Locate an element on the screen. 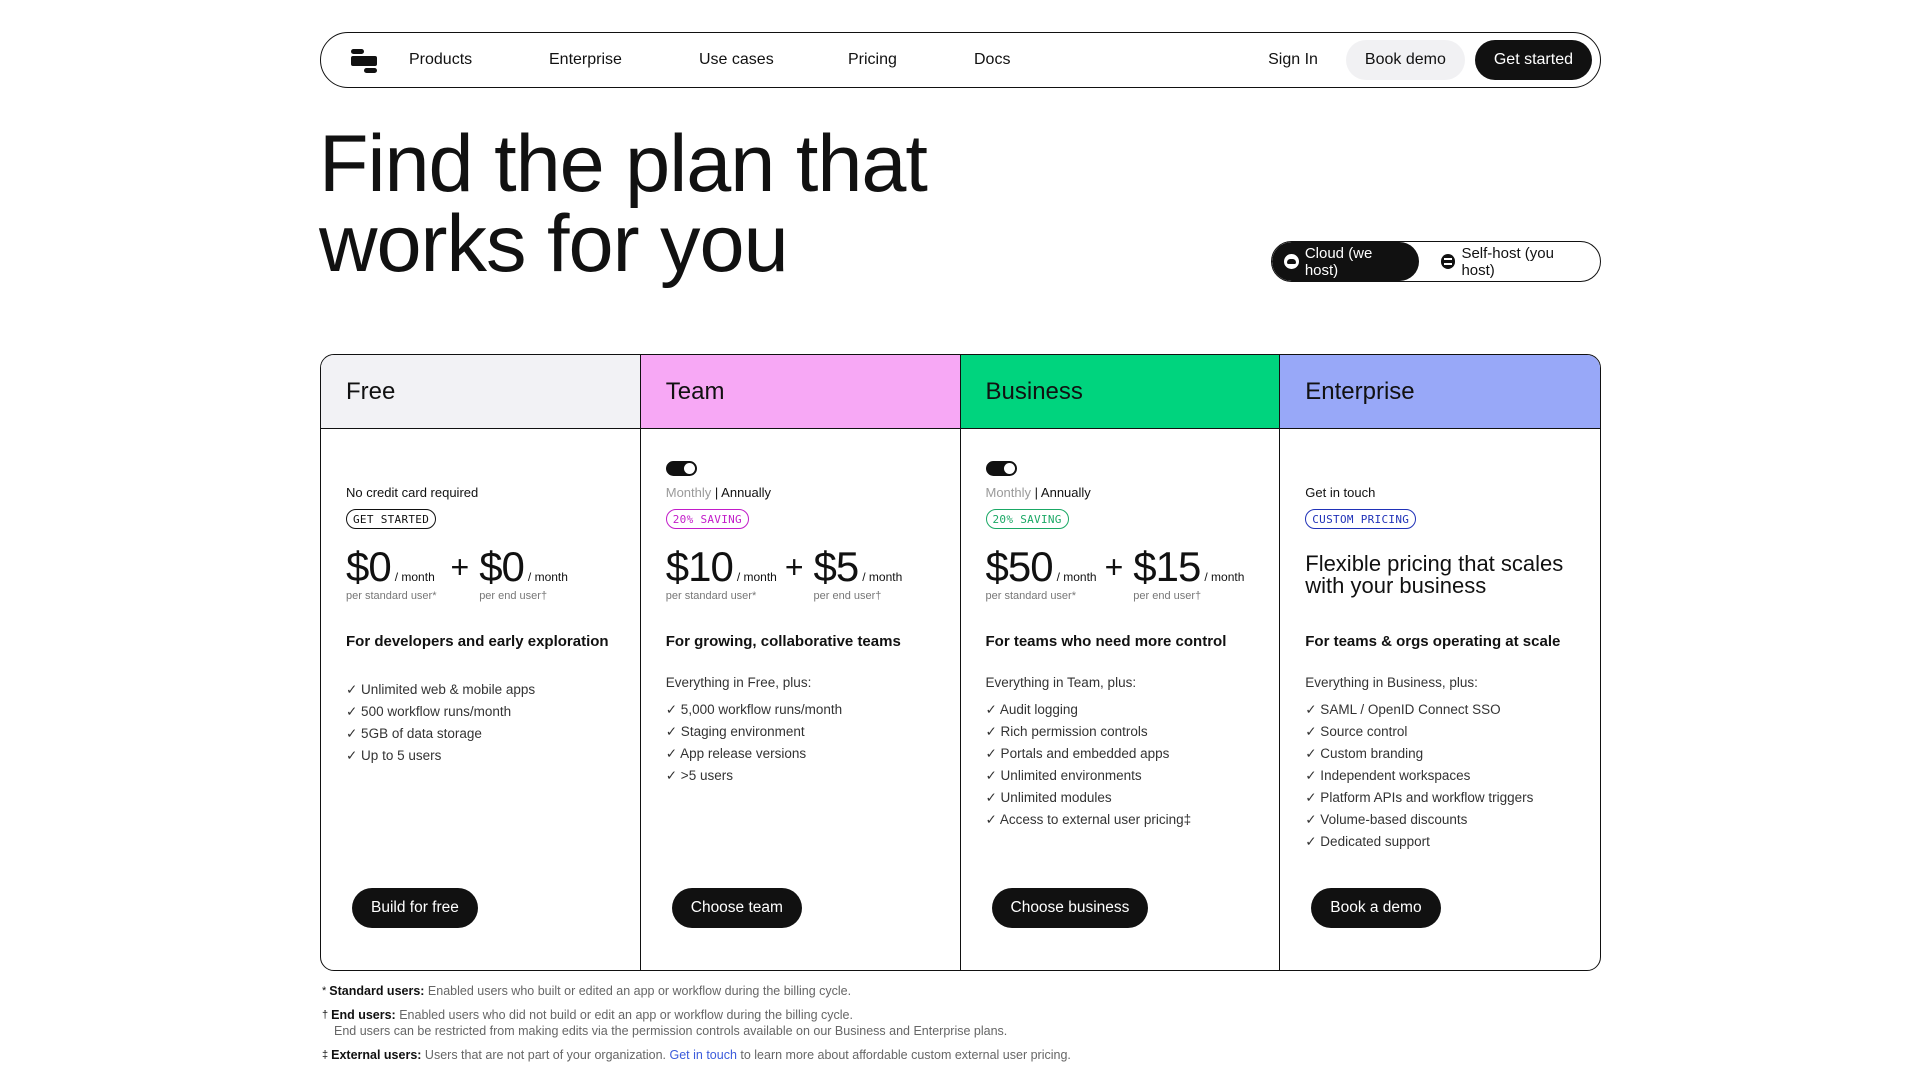 The height and width of the screenshot is (1080, 1920). feature-item: ✓ SAML / OpenID Connect SSO is located at coordinates (1403, 709).